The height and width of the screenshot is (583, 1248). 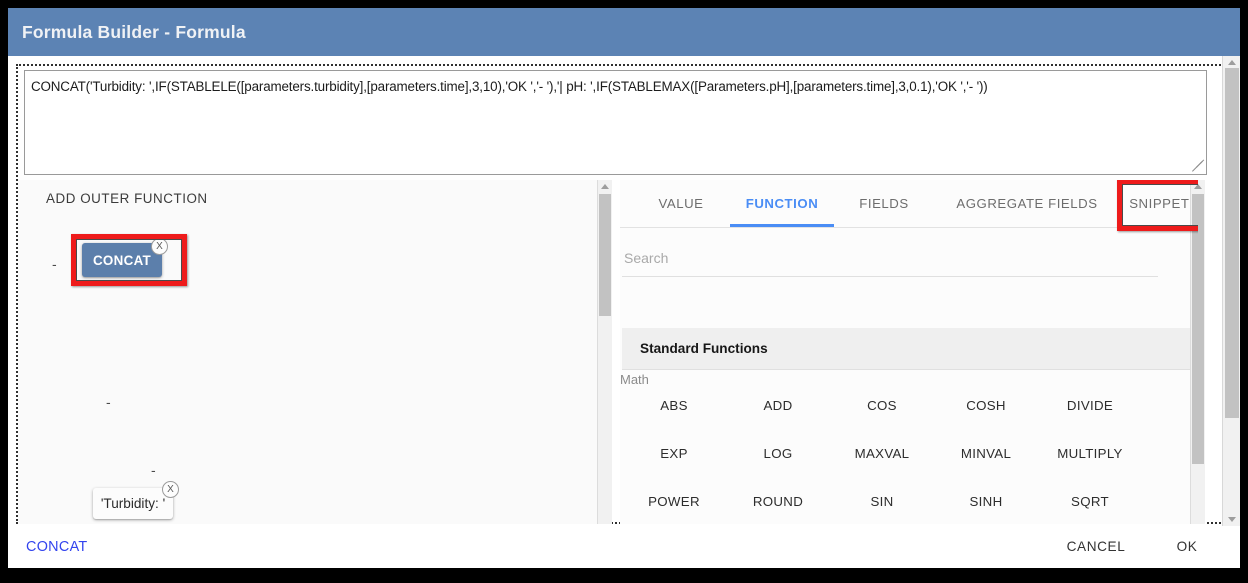 I want to click on right-scrollbar-thumb, so click(x=1198, y=329).